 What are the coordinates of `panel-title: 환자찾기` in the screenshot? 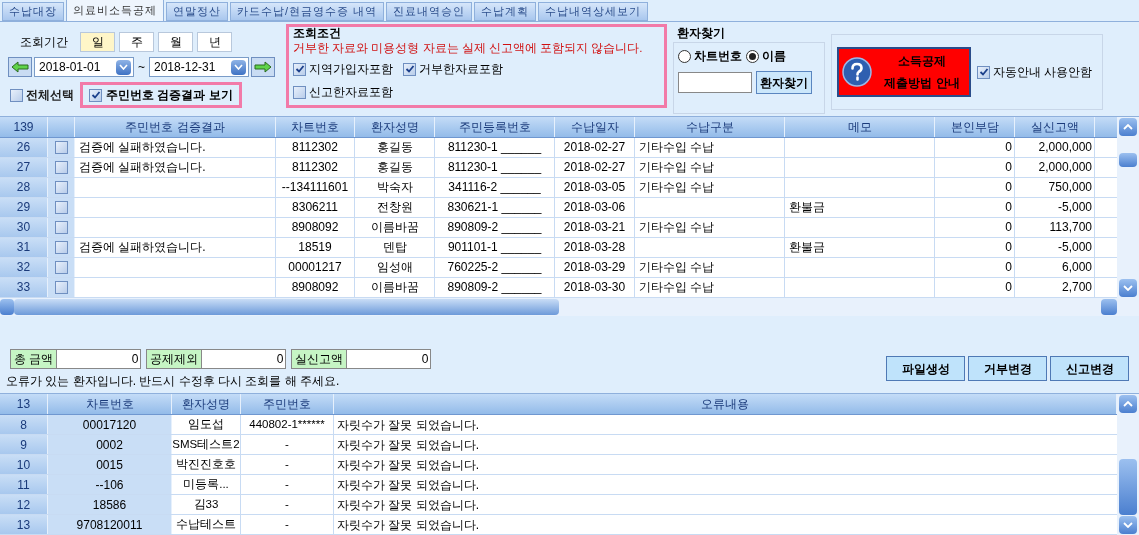 It's located at (701, 33).